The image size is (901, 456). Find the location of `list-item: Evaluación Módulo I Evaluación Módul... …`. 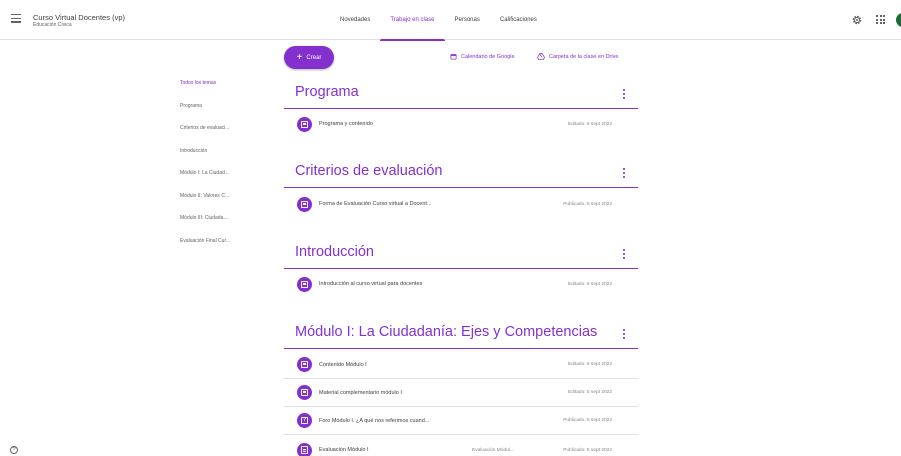

list-item: Evaluación Módulo I Evaluación Módul... … is located at coordinates (461, 446).